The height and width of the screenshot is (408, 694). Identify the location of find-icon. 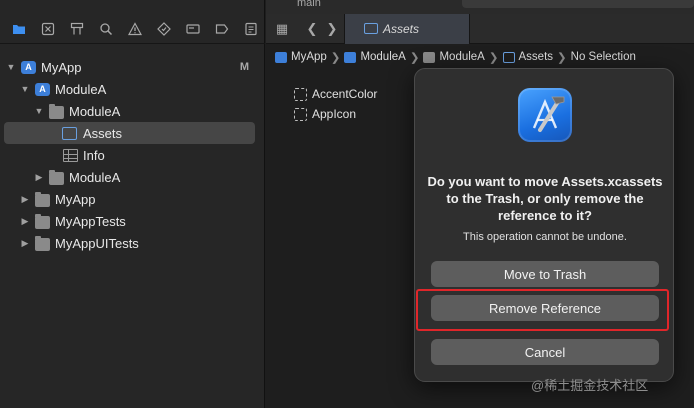
(105, 28).